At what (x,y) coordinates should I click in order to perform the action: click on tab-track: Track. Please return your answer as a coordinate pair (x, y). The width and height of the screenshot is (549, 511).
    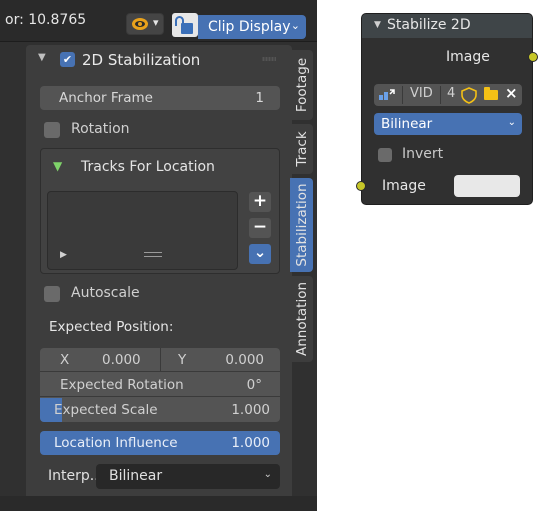
    Looking at the image, I should click on (301, 149).